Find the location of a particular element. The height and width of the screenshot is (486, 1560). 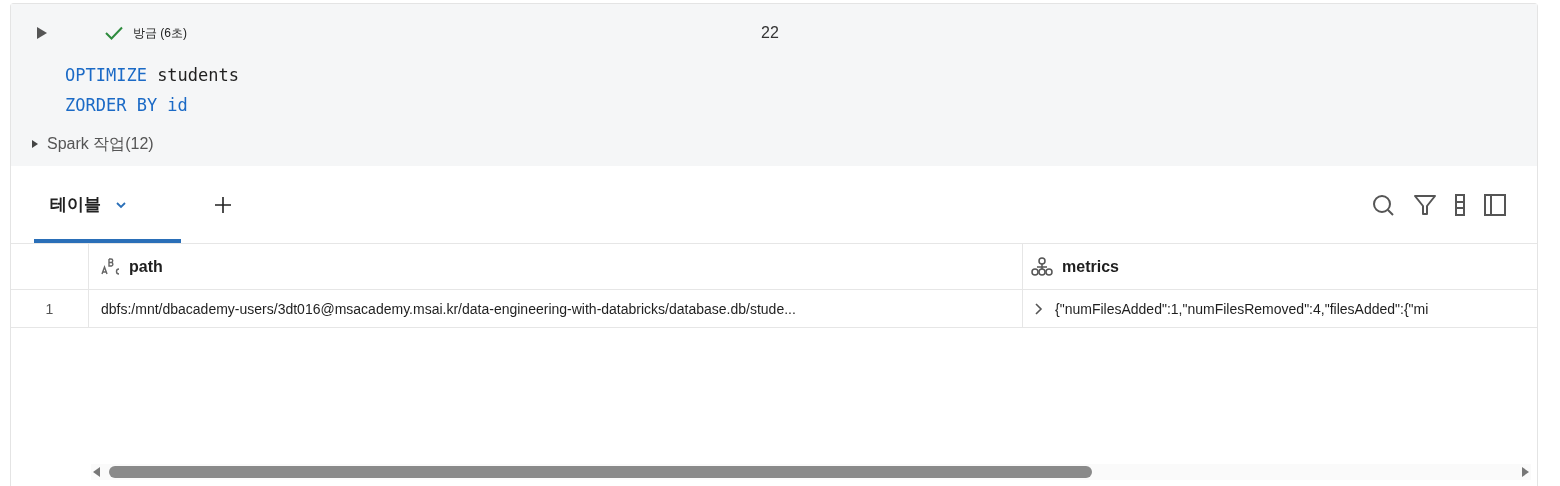

column-header: path is located at coordinates (556, 266).